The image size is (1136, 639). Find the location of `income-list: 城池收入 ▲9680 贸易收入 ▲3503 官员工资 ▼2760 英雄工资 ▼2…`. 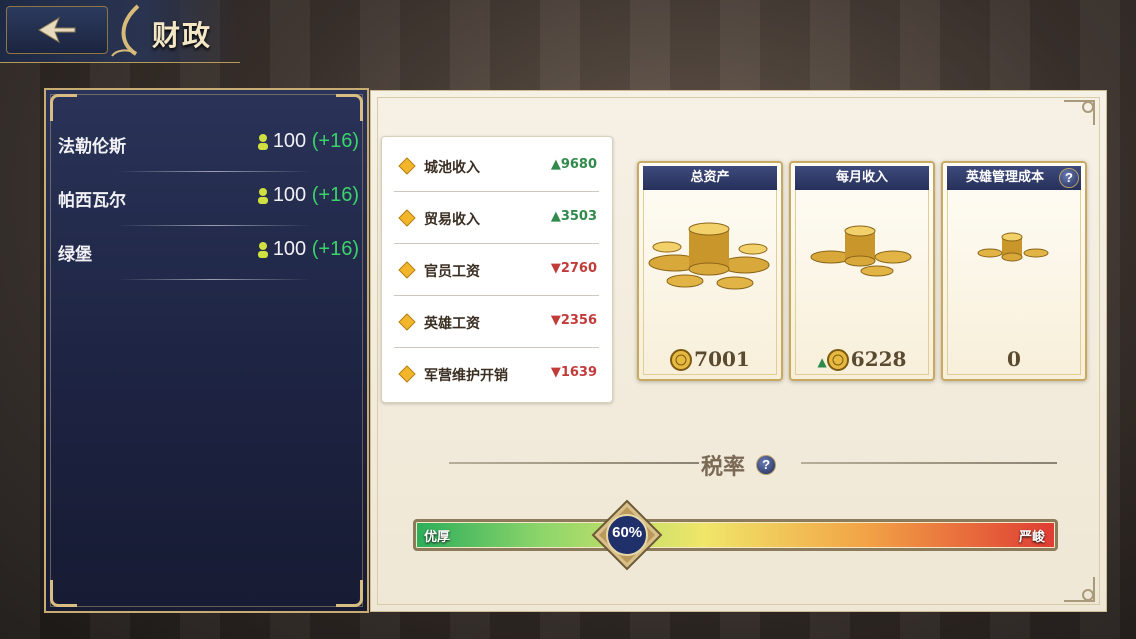

income-list: 城池收入 ▲9680 贸易收入 ▲3503 官员工资 ▼2760 英雄工资 ▼2… is located at coordinates (497, 269).